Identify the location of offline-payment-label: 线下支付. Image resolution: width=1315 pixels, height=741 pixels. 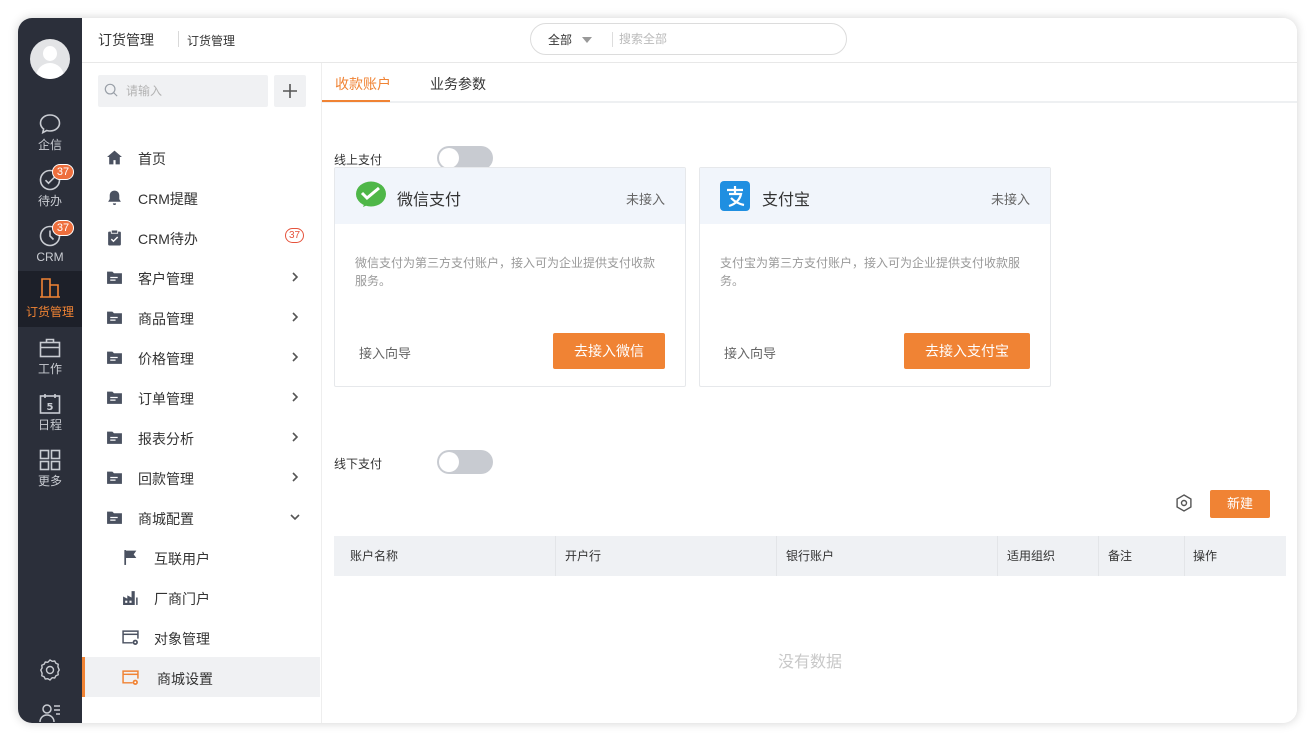
(358, 464).